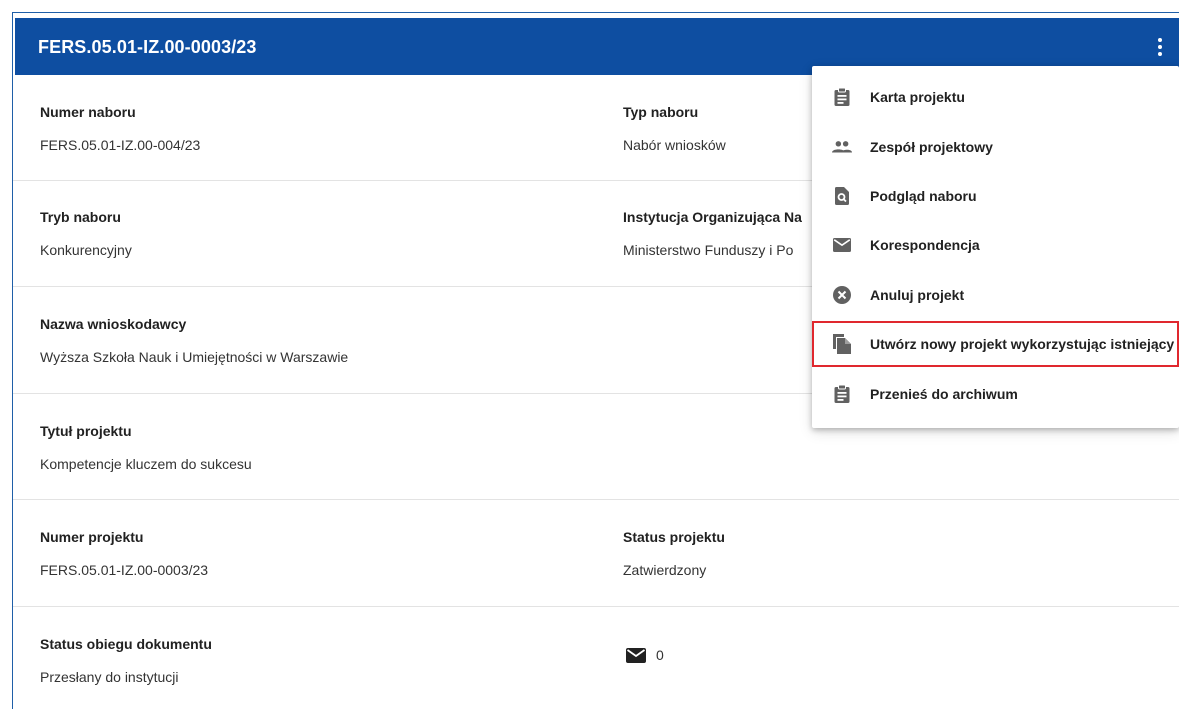 The image size is (1179, 709). Describe the element at coordinates (124, 553) in the screenshot. I see `field-numer-projektu: Numer projektu FERS.05.01-IZ.00-0003/23` at that location.